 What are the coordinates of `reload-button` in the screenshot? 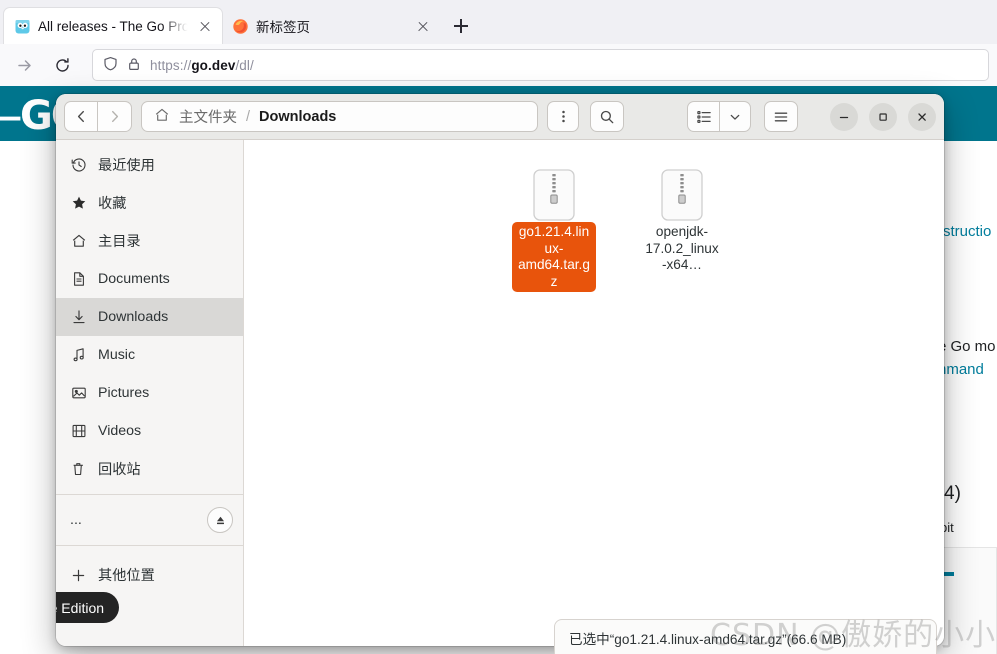 It's located at (62, 65).